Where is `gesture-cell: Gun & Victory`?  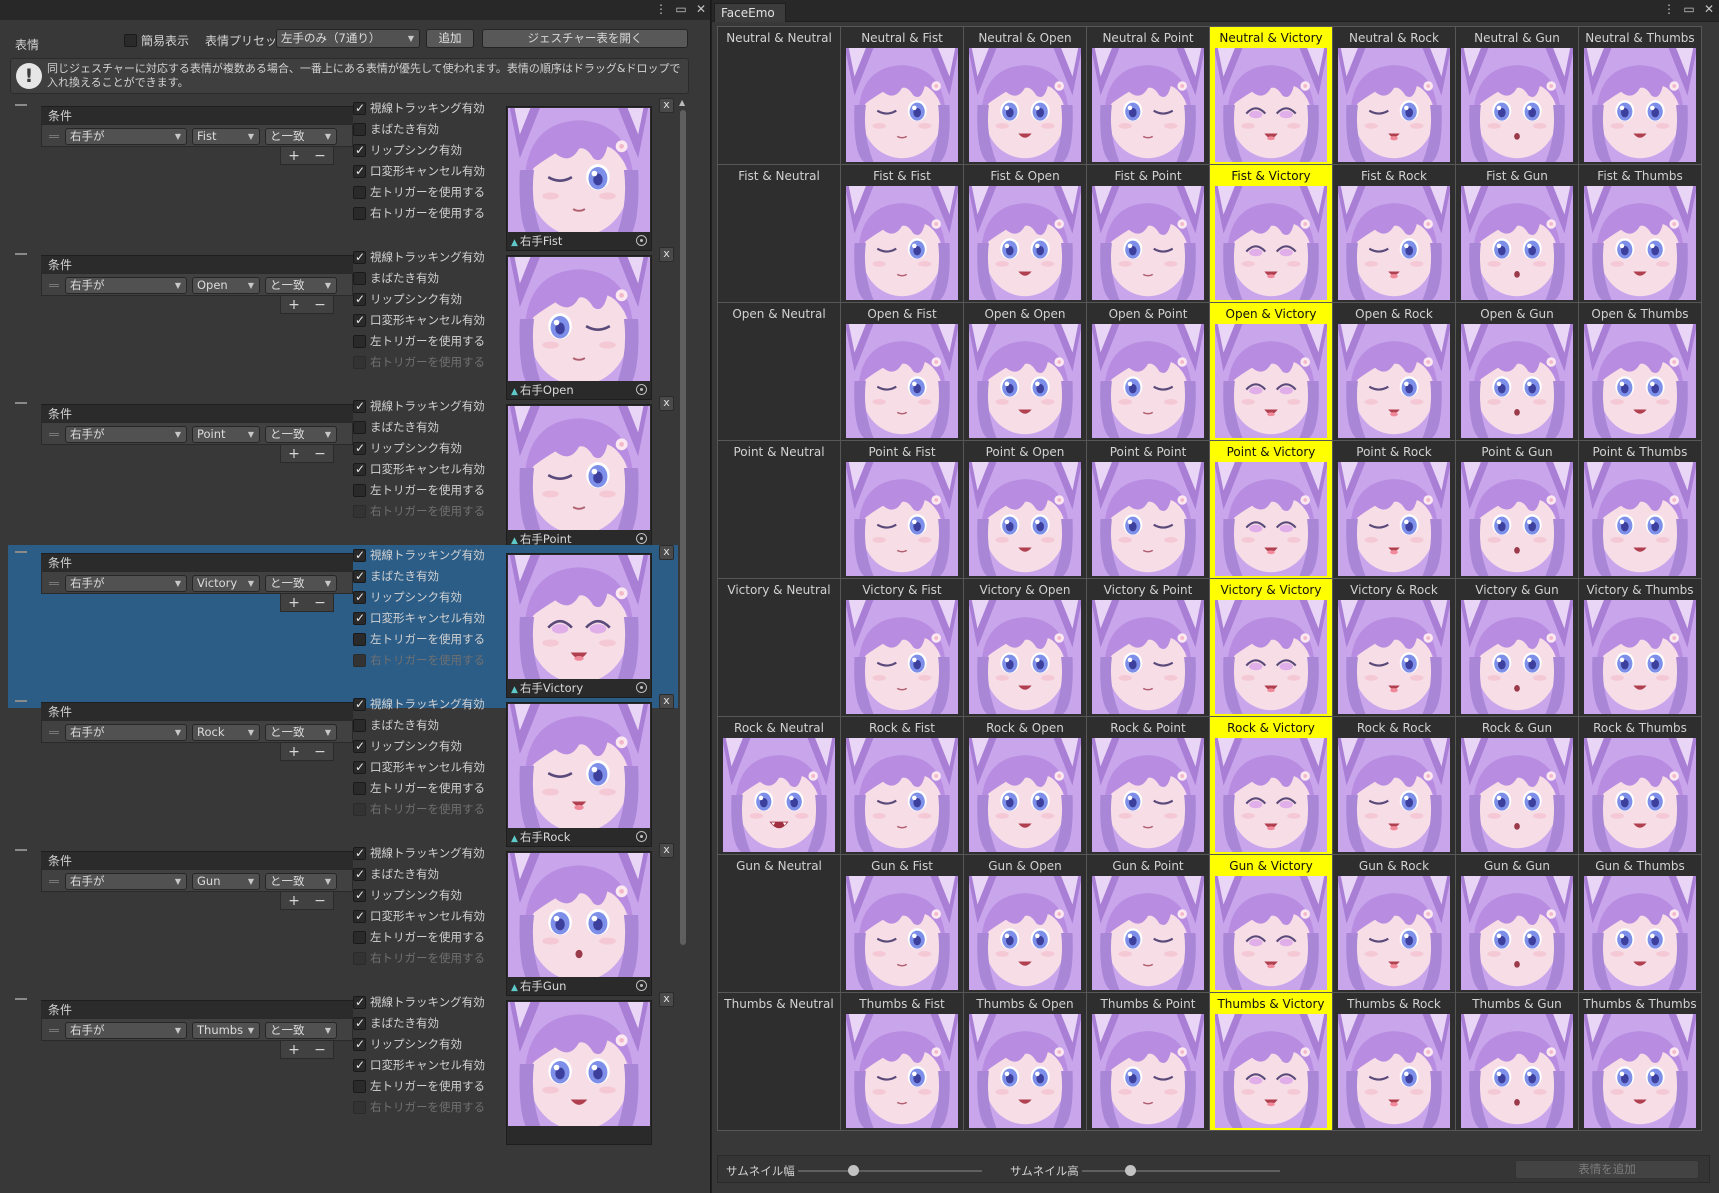
gesture-cell: Gun & Victory is located at coordinates (1271, 924).